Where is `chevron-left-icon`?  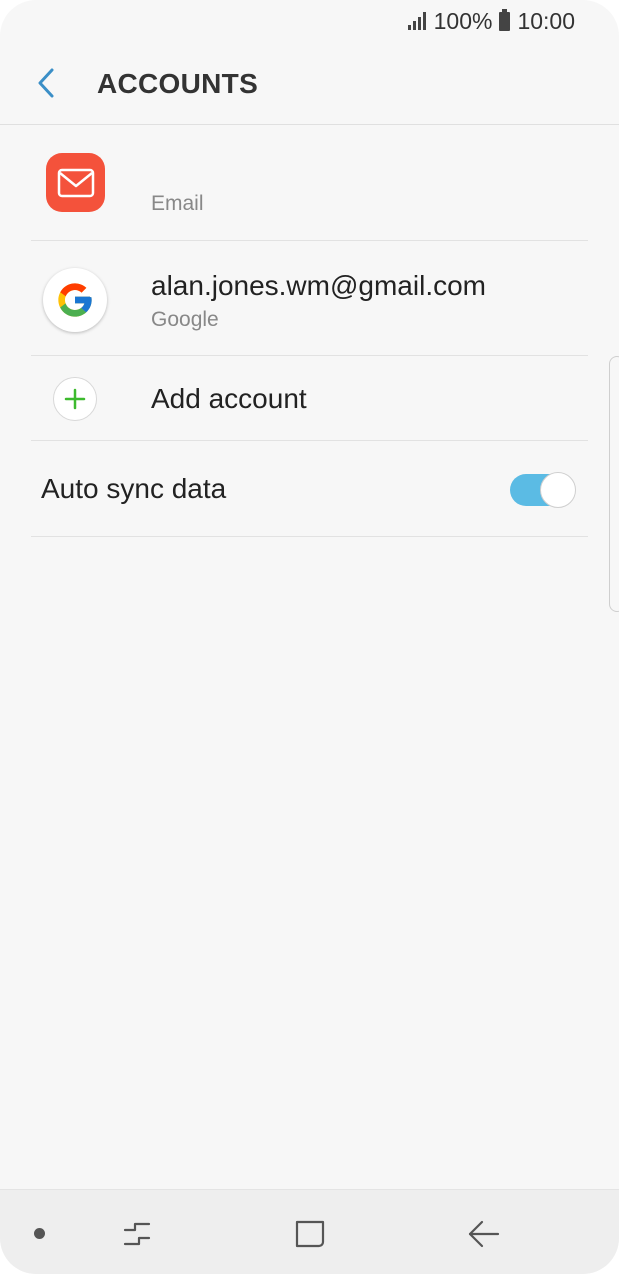
chevron-left-icon is located at coordinates (46, 83).